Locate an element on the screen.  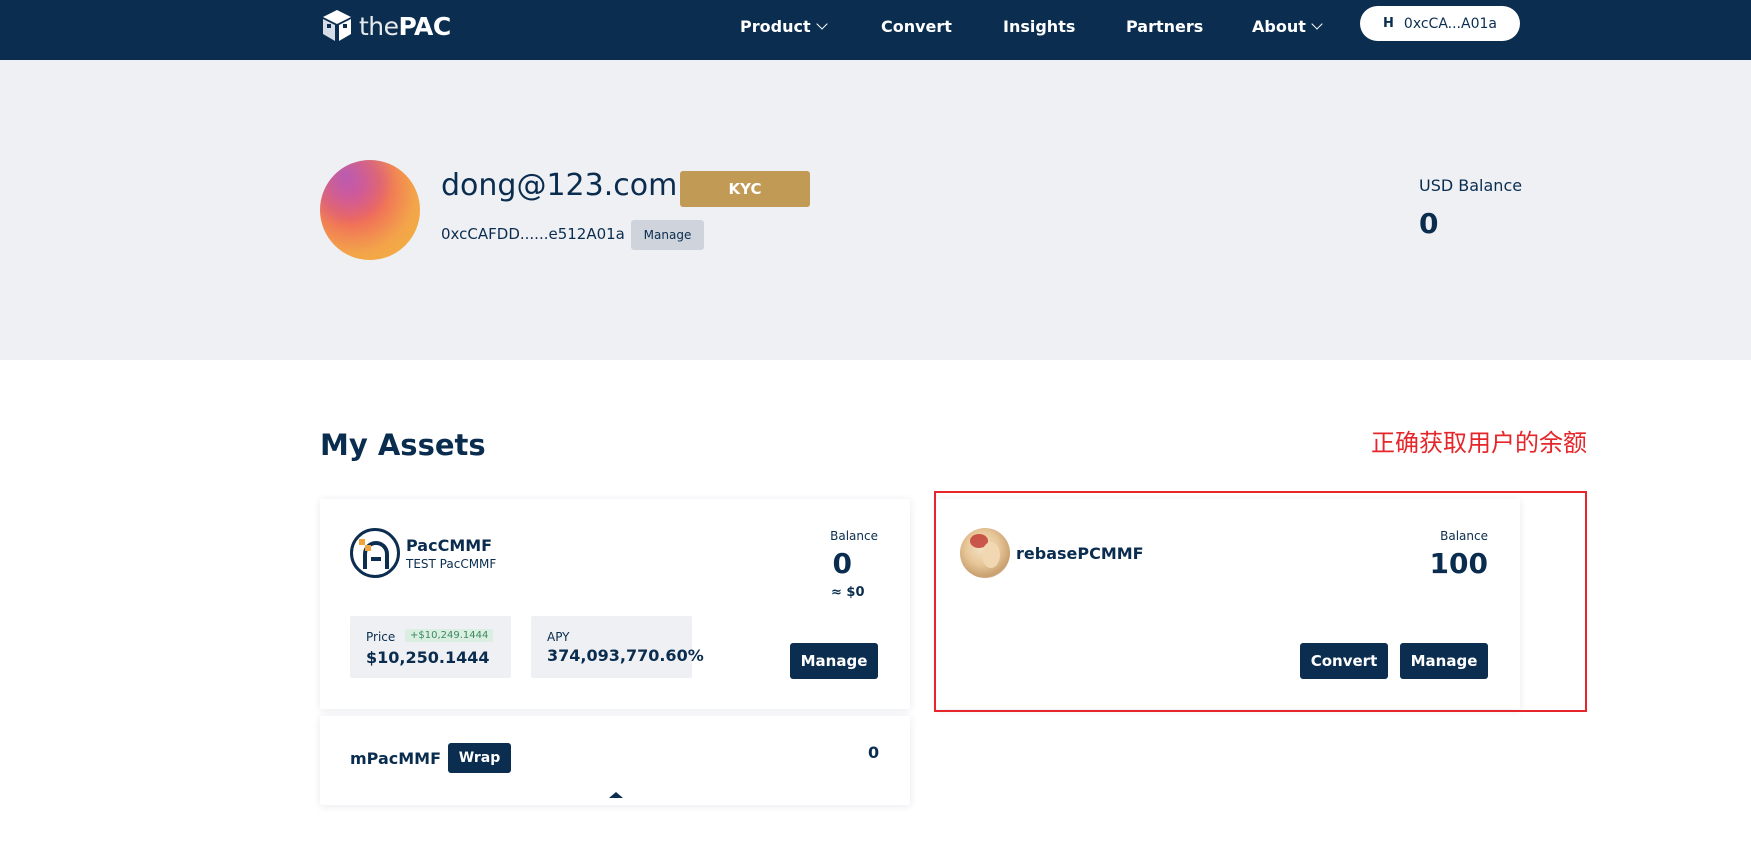
nav-insights: Insights is located at coordinates (1039, 26).